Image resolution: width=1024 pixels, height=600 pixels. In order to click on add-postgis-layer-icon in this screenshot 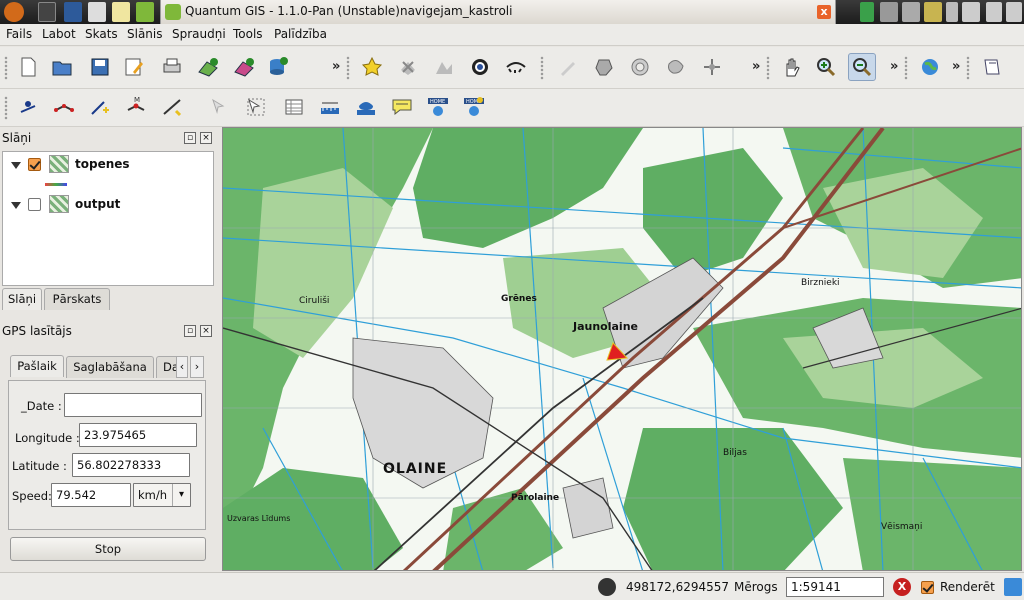, I will do `click(278, 67)`.